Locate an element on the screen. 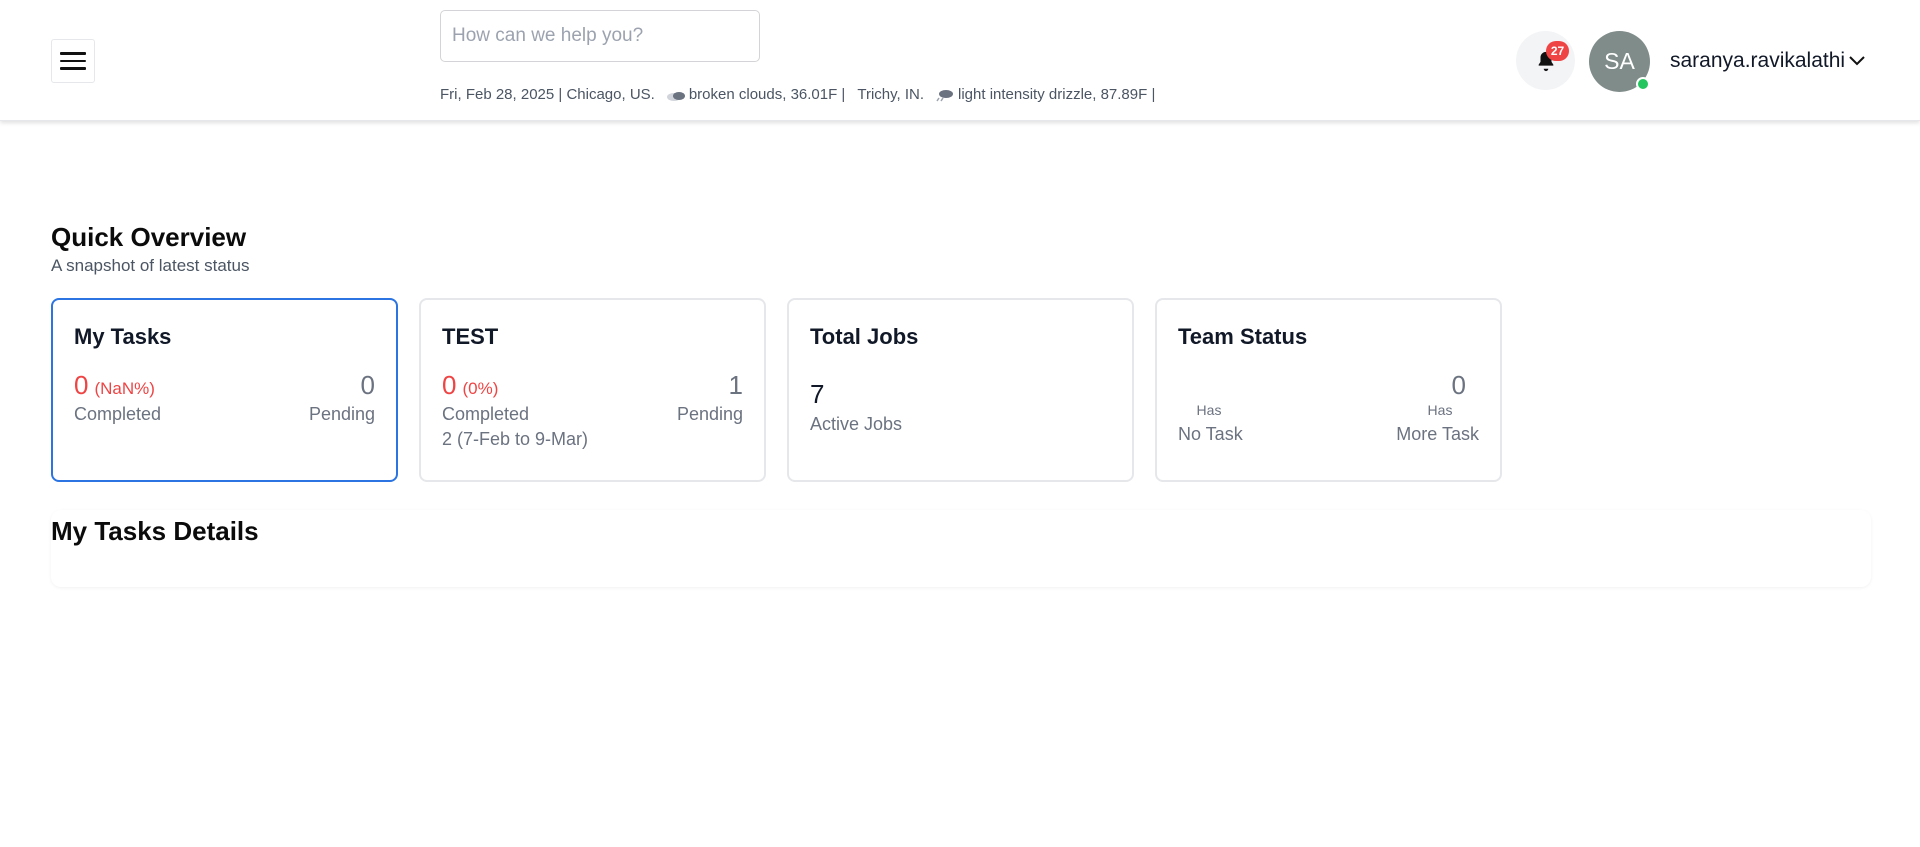 This screenshot has height=847, width=1920. username-label: saranya.ravikalathi is located at coordinates (1757, 61).